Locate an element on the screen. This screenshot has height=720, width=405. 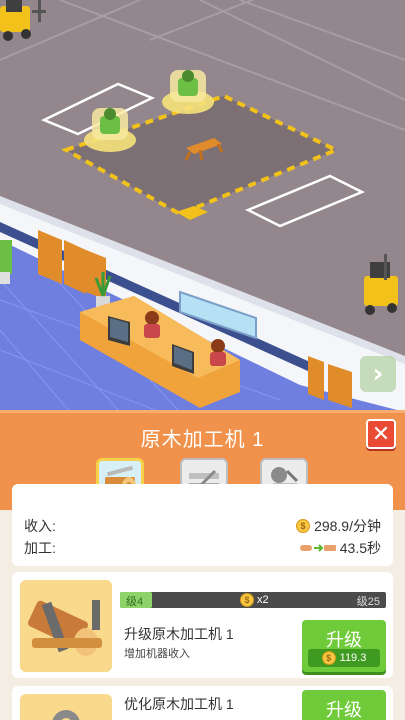
optimize-title: 优化原木加工机 1 is located at coordinates (179, 704).